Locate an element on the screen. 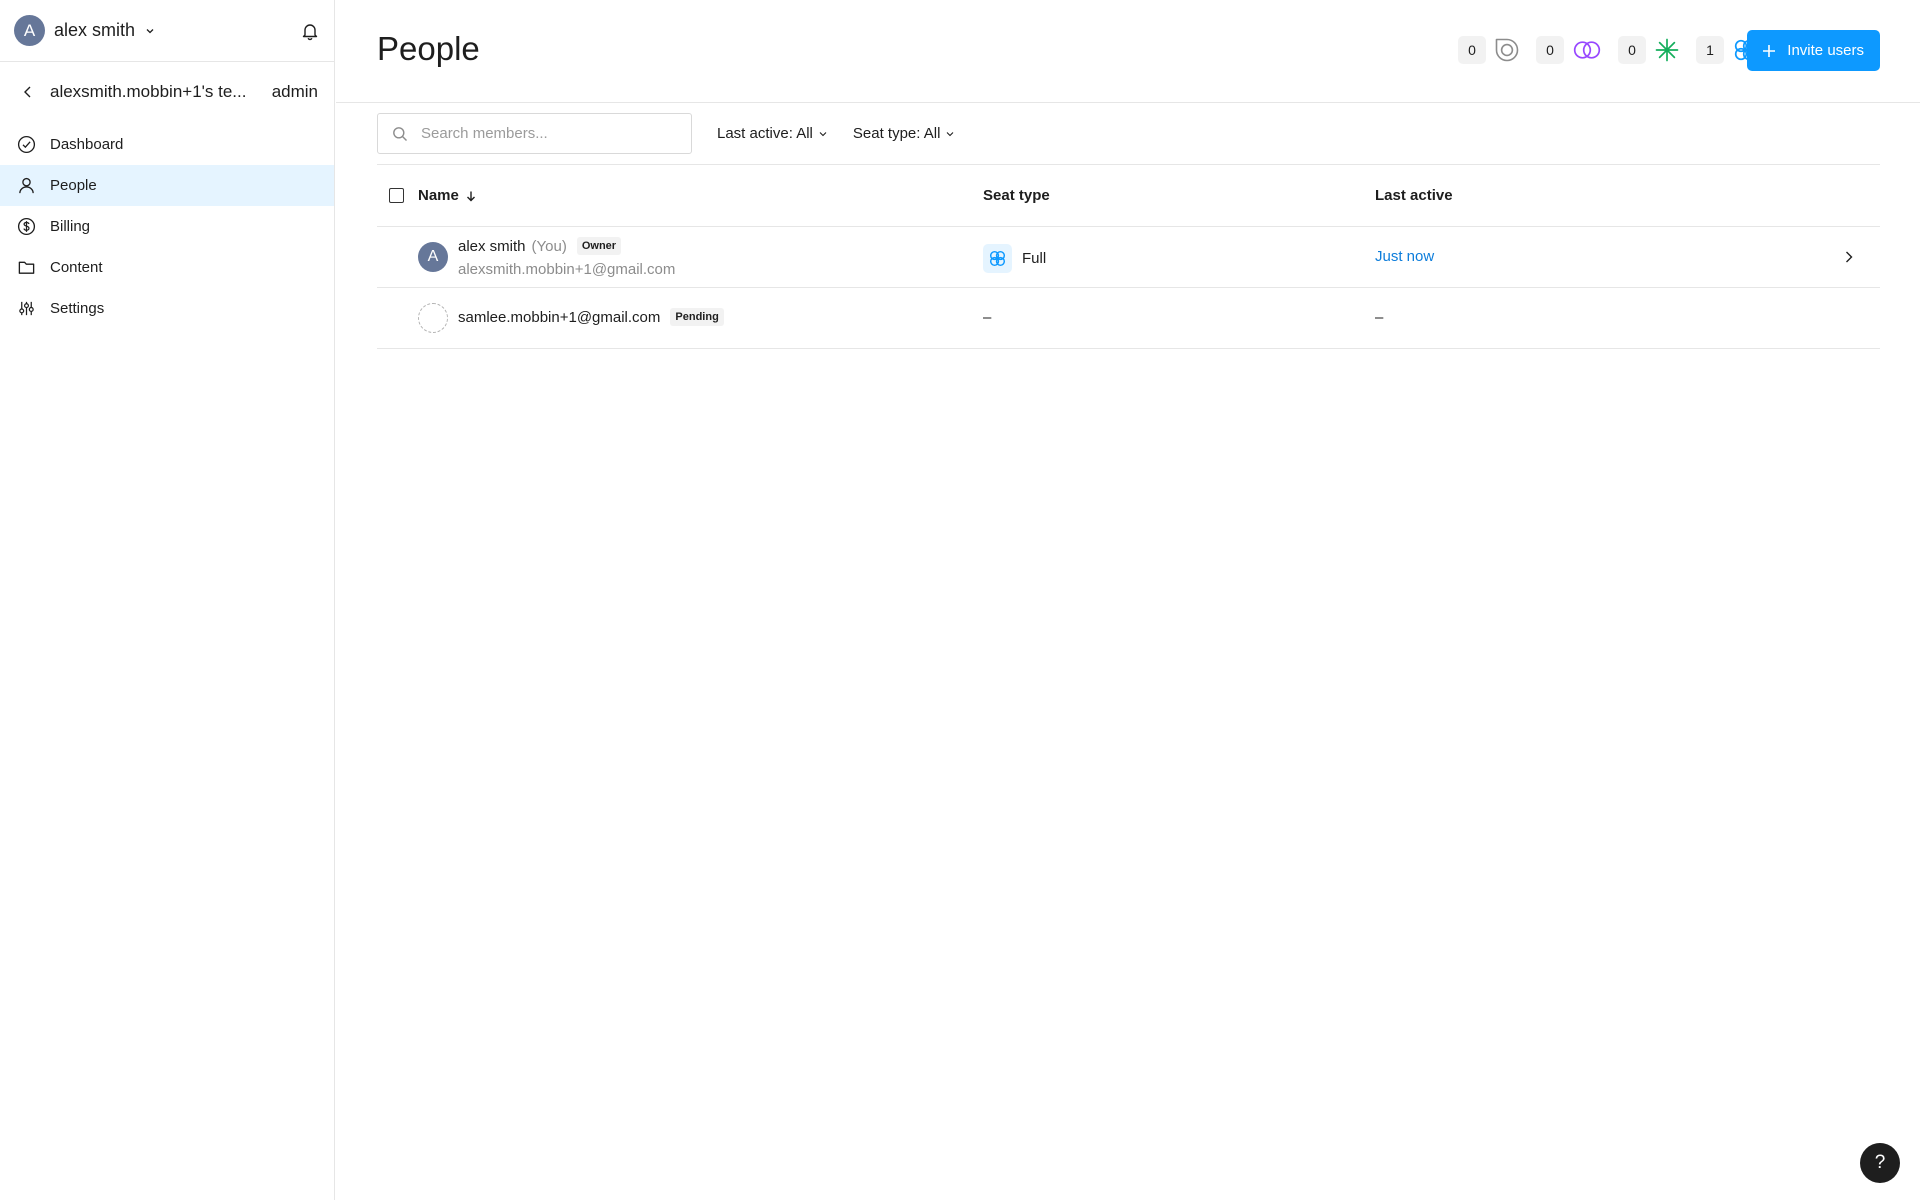 This screenshot has height=1200, width=1920. seat-counts: 0 0 0 1 is located at coordinates (1608, 50).